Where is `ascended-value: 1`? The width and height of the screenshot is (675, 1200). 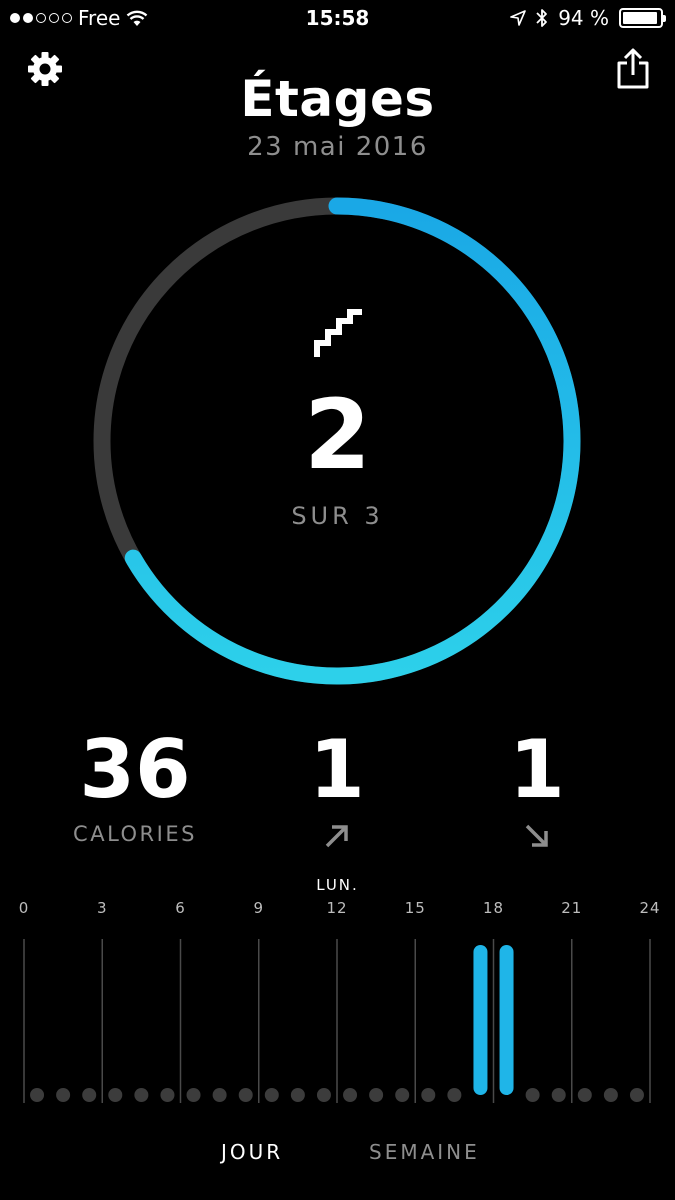
ascended-value: 1 is located at coordinates (337, 769).